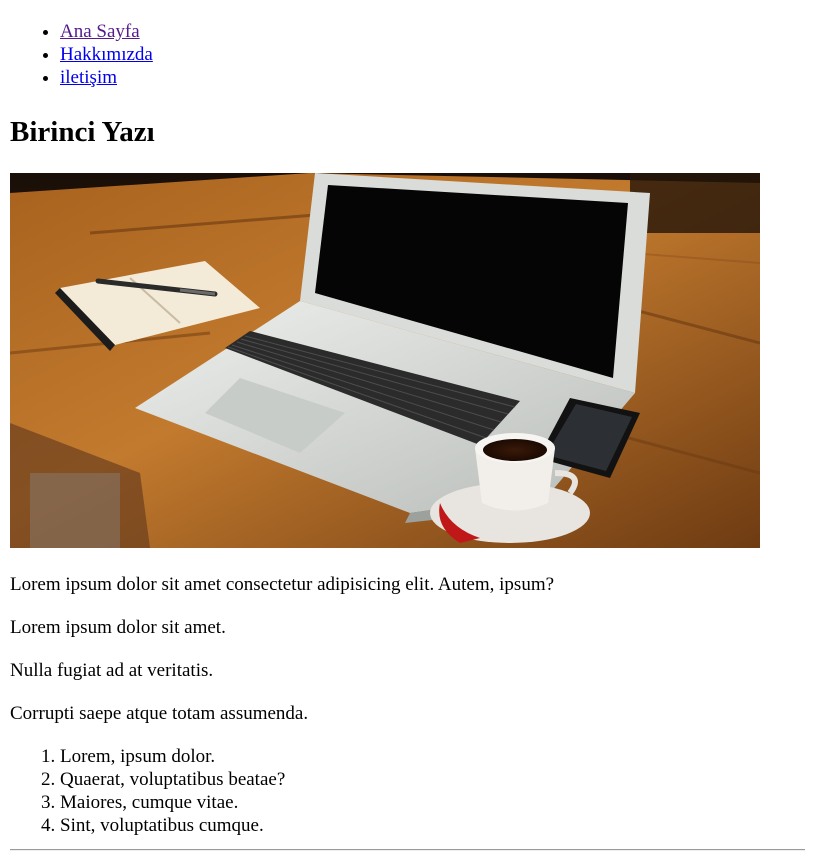 This screenshot has width=815, height=860. I want to click on nav-link-home: Ana Sayfa, so click(100, 31).